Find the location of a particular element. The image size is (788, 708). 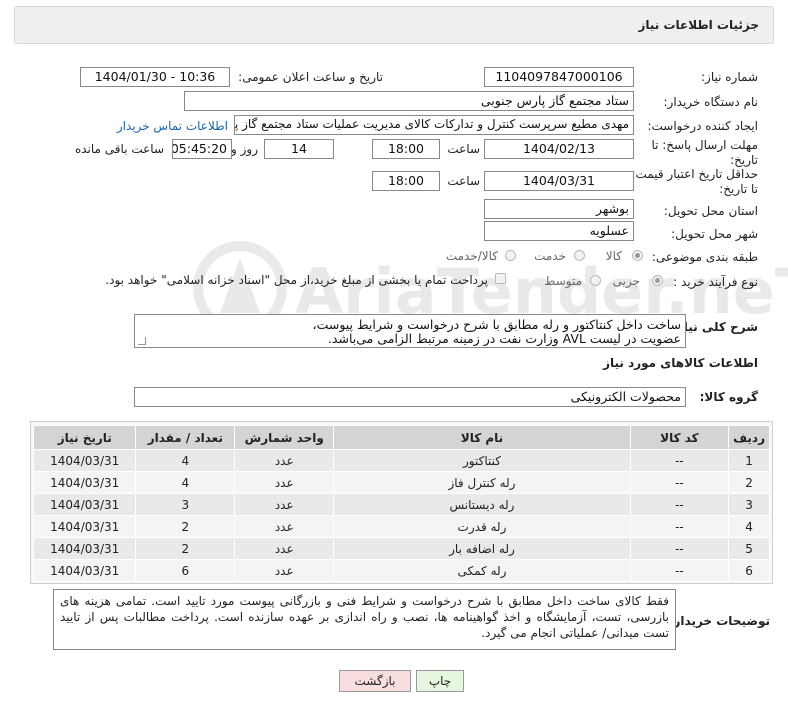

resize-handle-icon is located at coordinates (142, 341).